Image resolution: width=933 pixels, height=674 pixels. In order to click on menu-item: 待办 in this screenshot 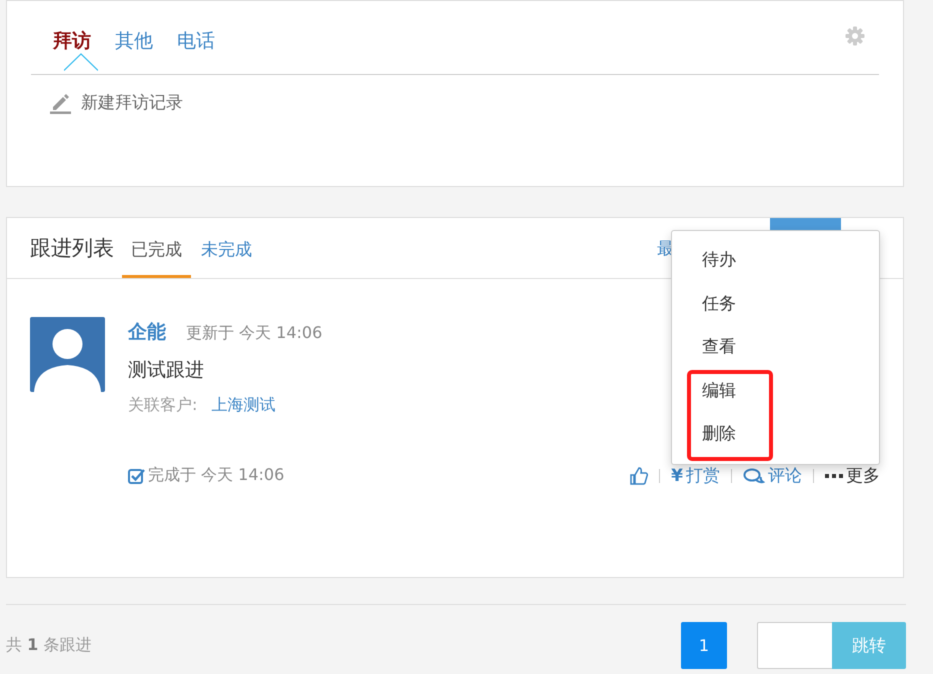, I will do `click(775, 260)`.